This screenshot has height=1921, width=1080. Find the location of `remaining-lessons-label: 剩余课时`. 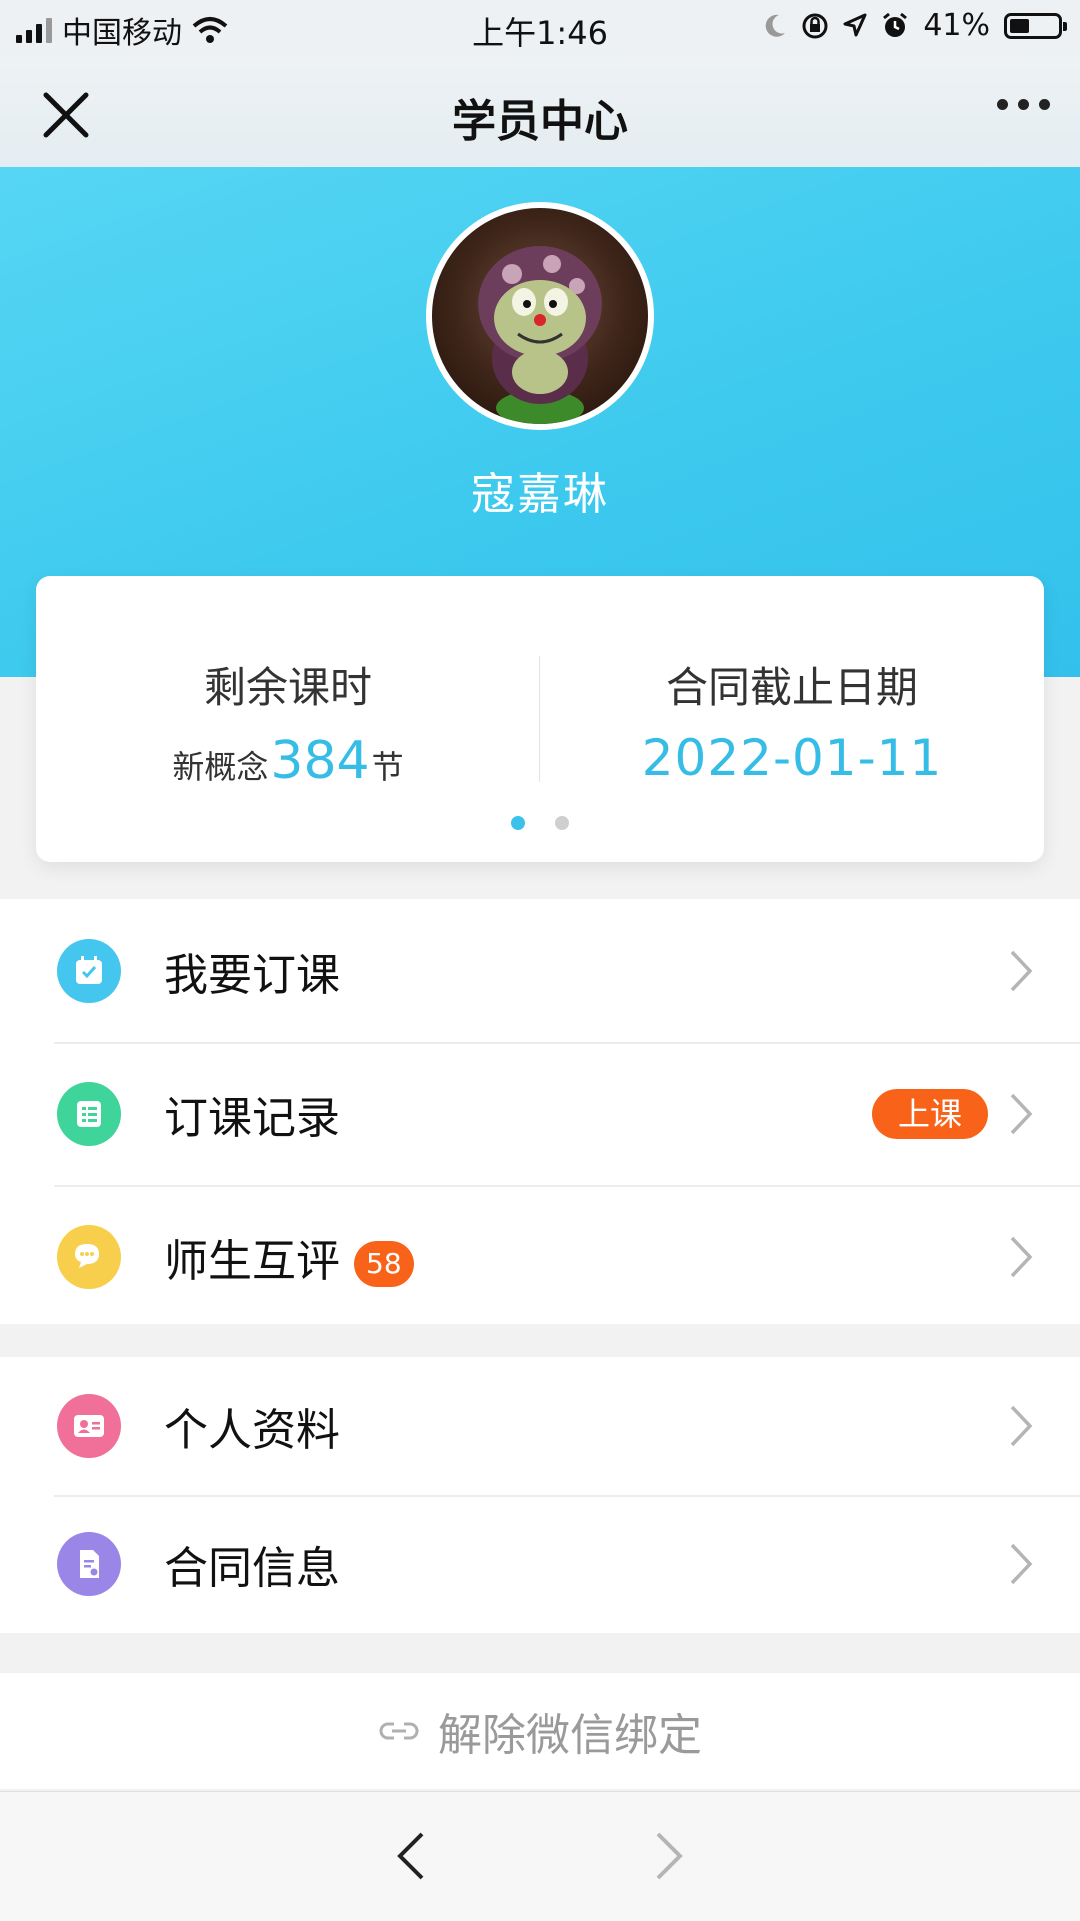

remaining-lessons-label: 剩余课时 is located at coordinates (287, 687).